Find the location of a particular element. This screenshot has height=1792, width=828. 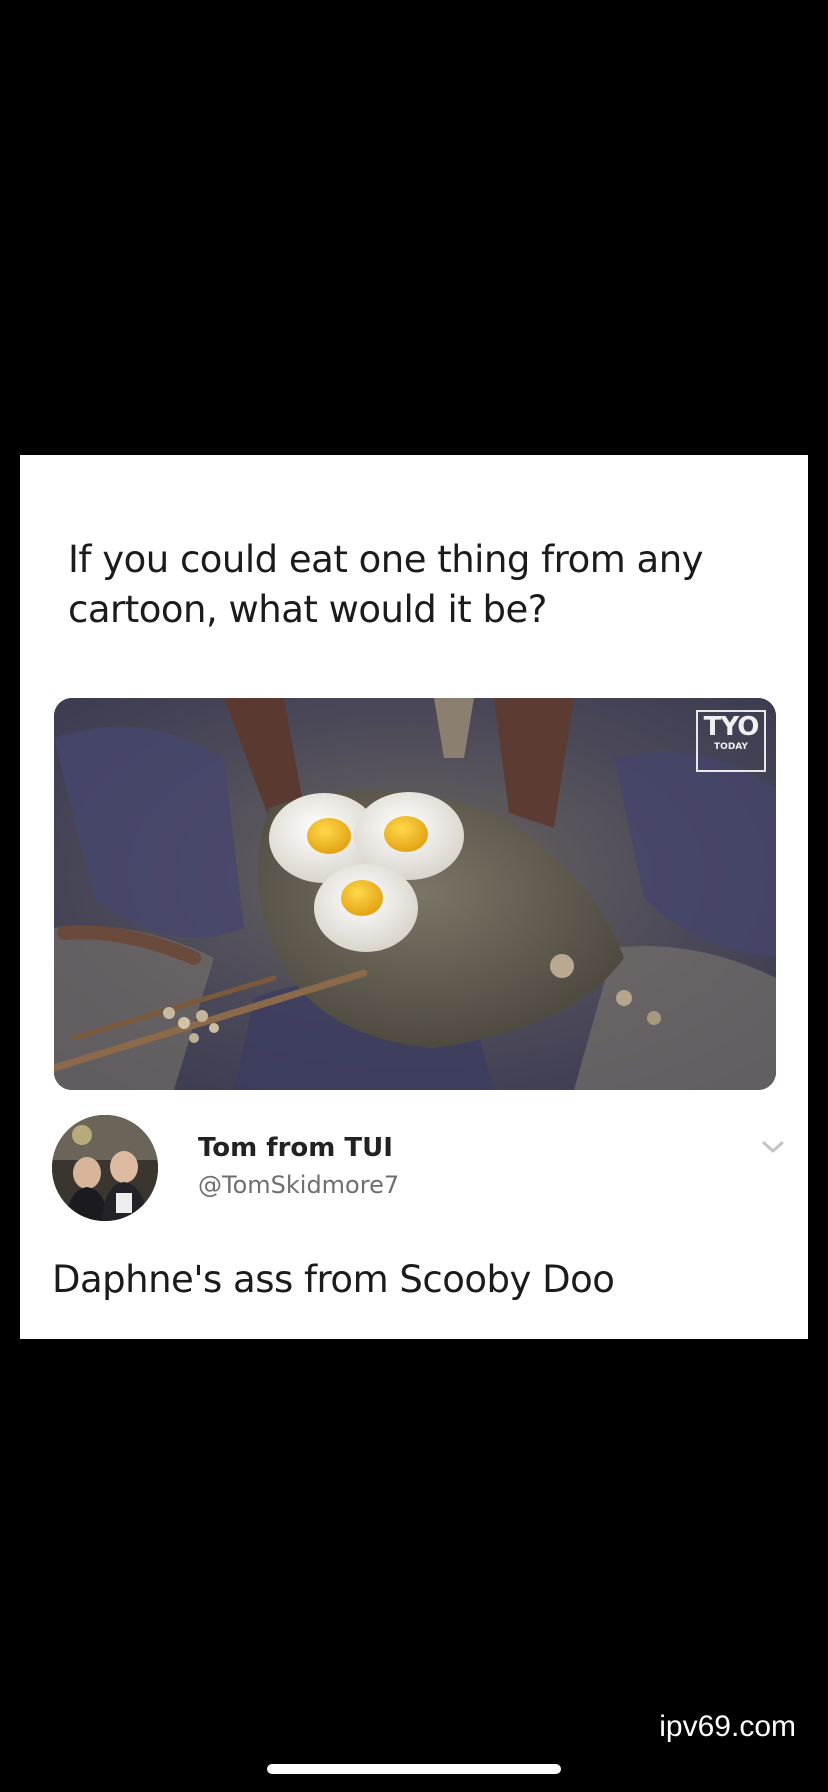

logo-small-text: TODAY is located at coordinates (731, 747).